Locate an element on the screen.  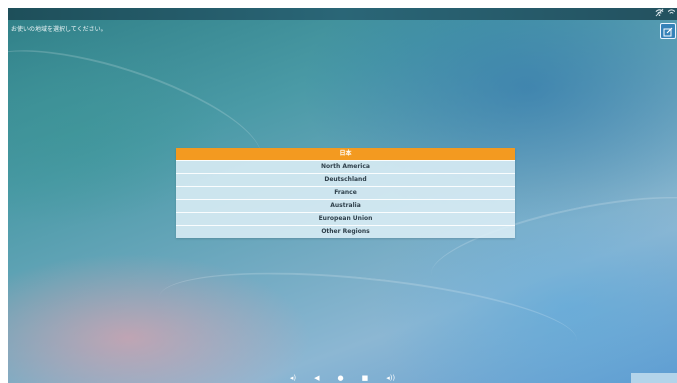
volume-up-button: ◂)) is located at coordinates (390, 378).